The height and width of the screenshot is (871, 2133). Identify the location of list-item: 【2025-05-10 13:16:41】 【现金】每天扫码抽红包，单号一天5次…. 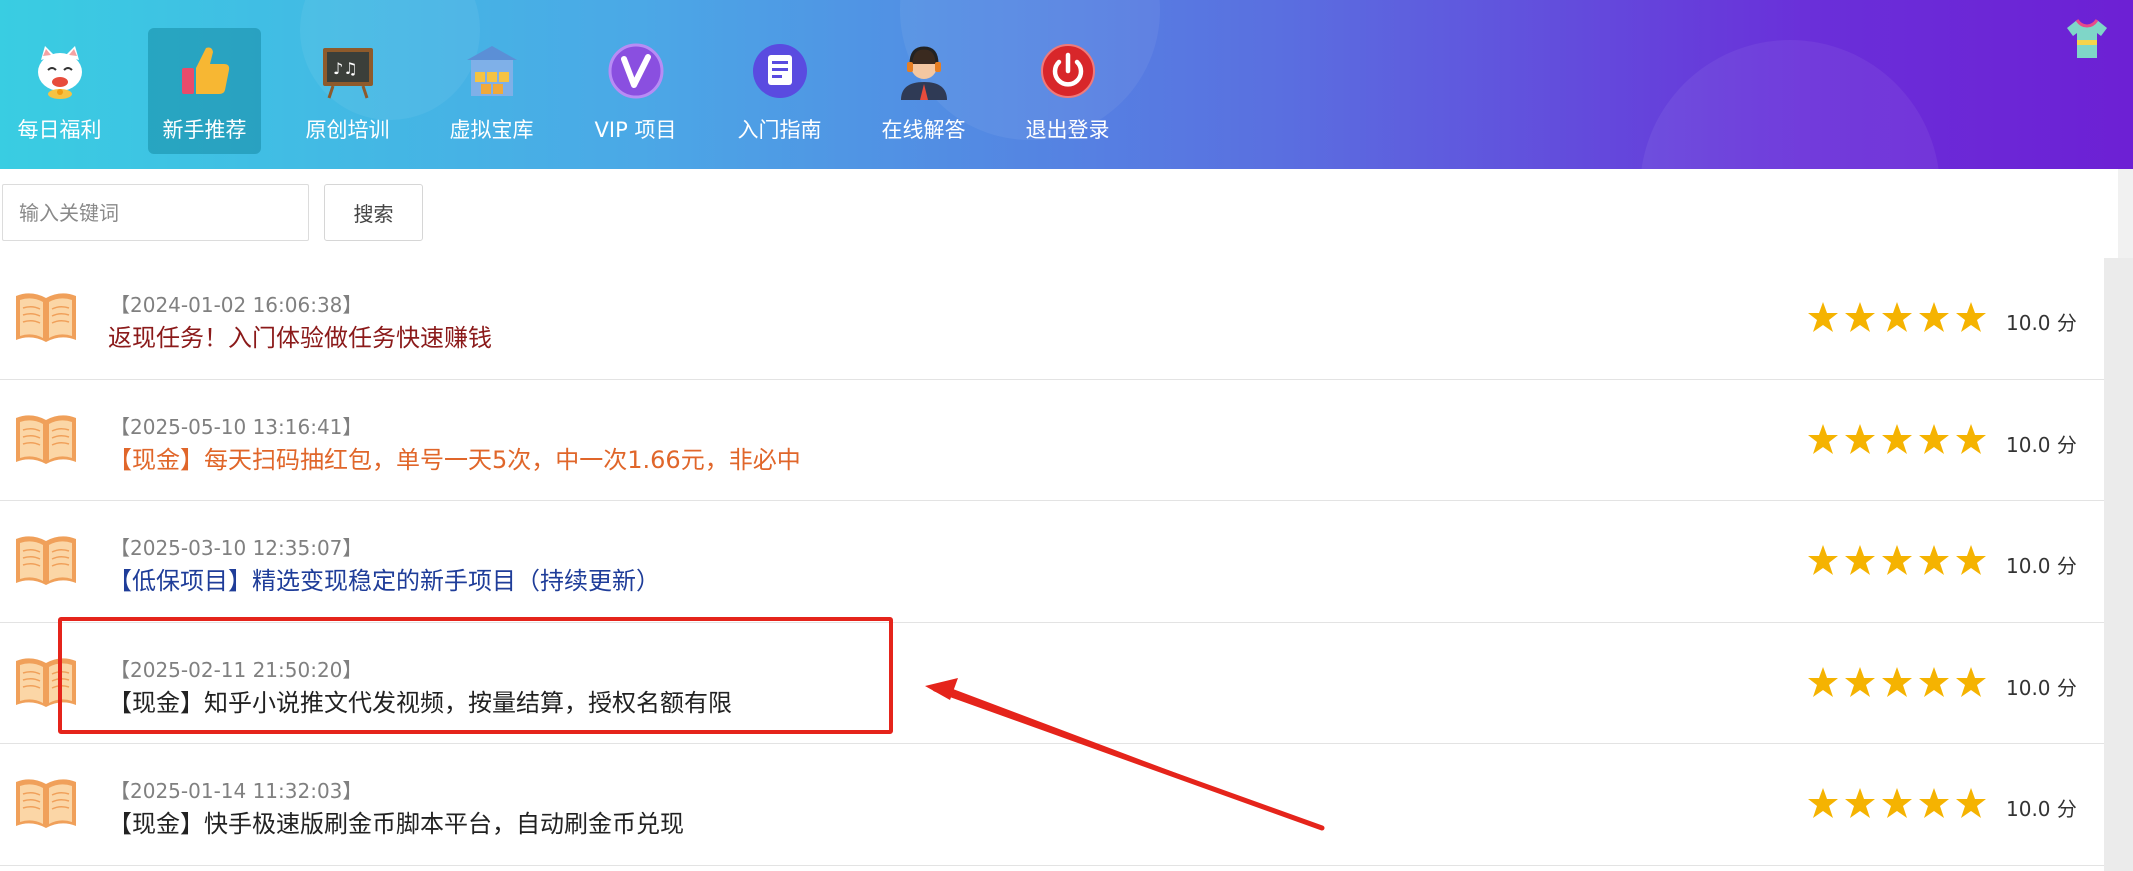
(1052, 440).